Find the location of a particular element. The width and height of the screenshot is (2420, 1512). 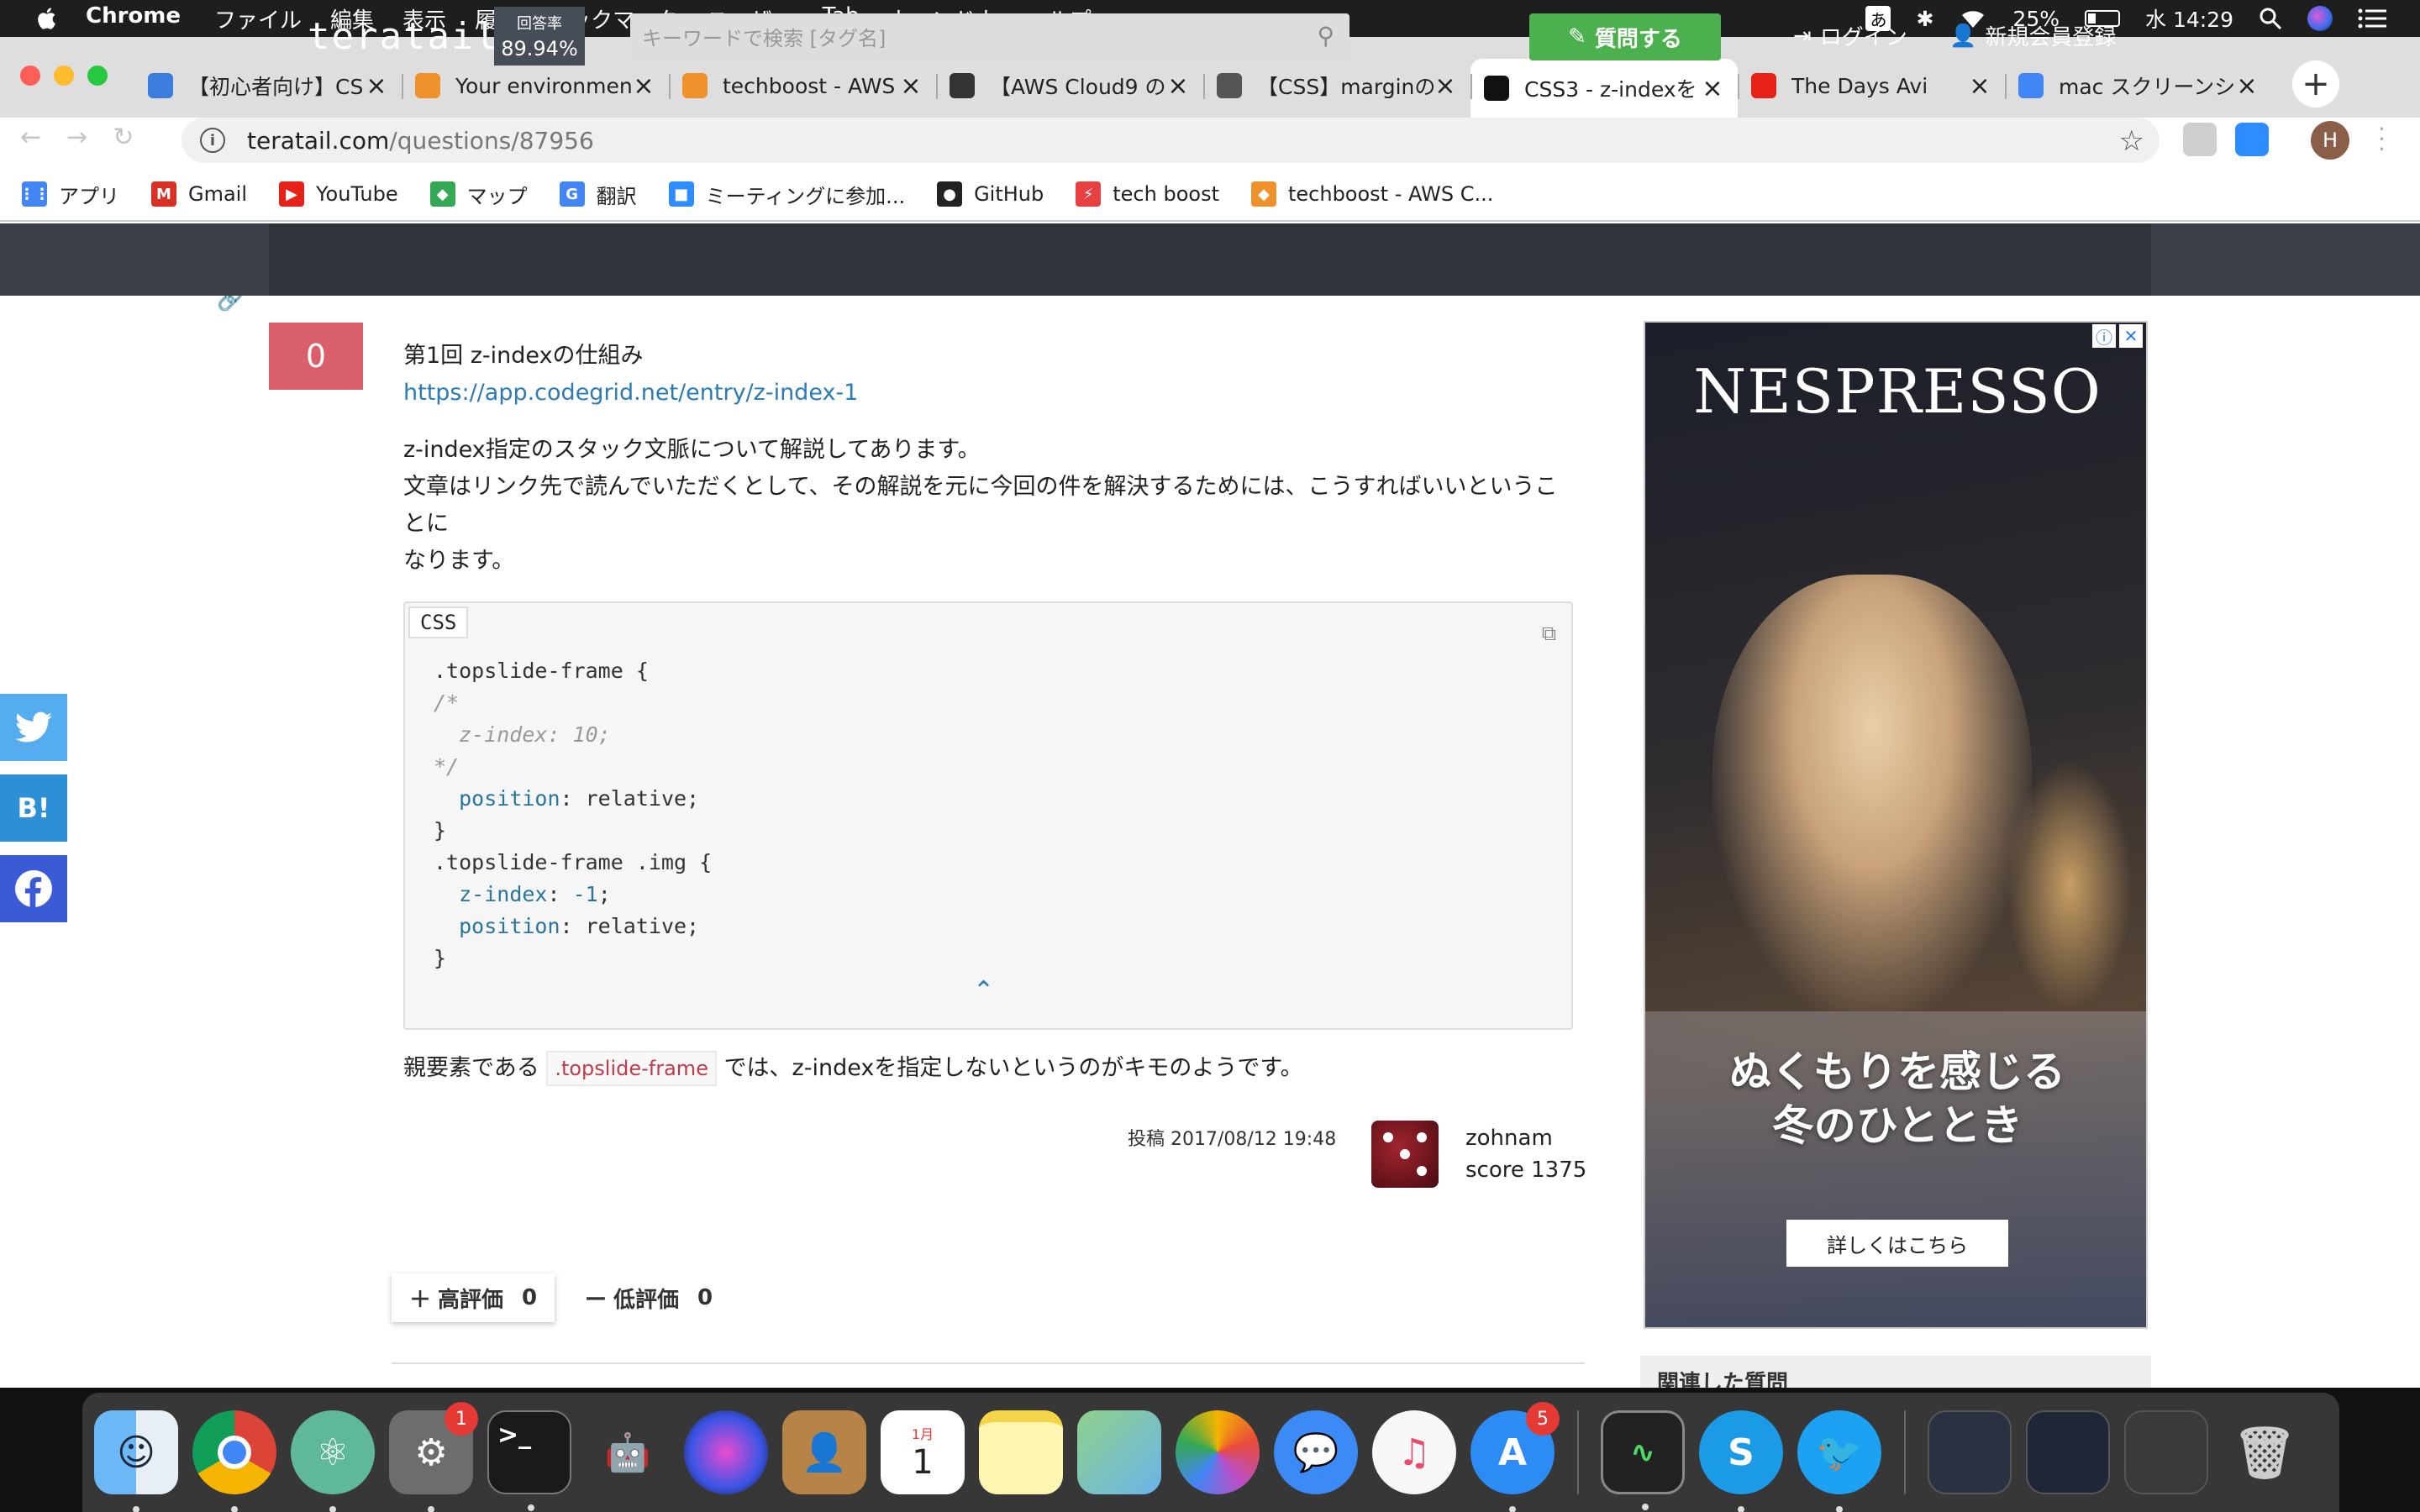

plus-icon: ＋ is located at coordinates (420, 1300).